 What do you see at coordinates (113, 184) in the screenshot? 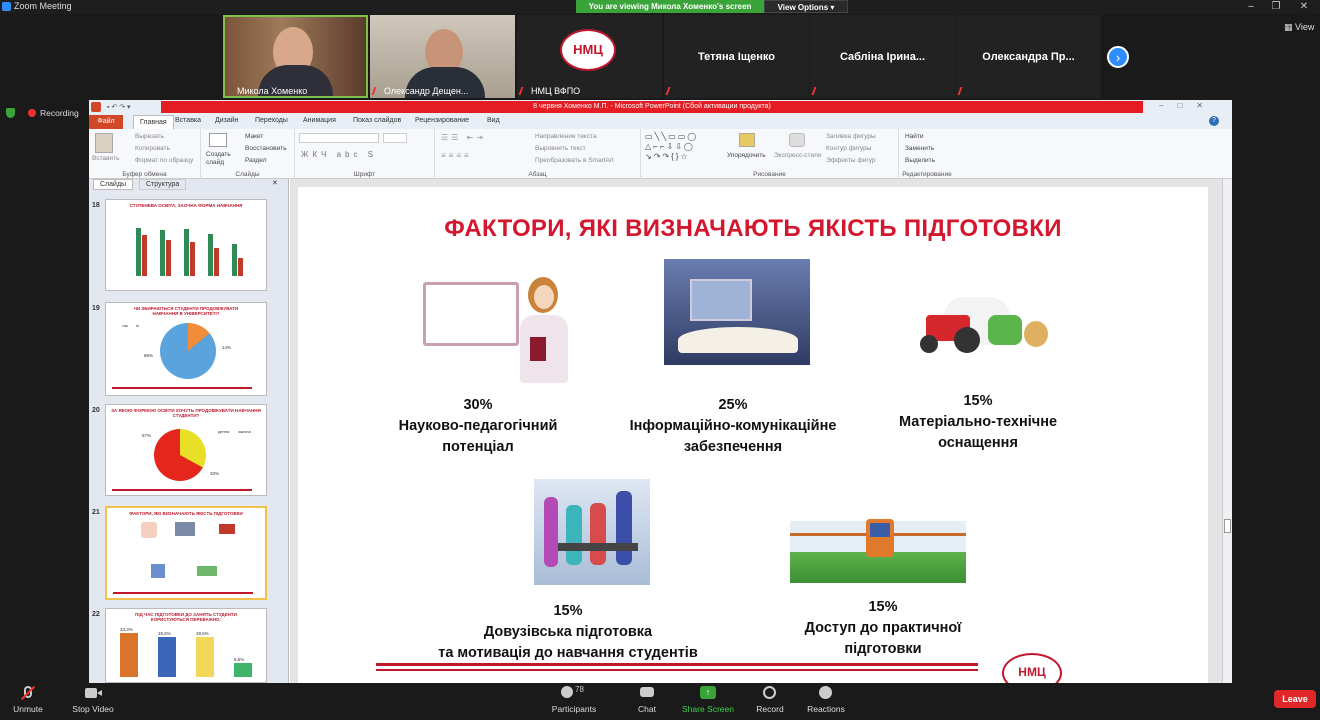
I see `tab-slides: Слайды` at bounding box center [113, 184].